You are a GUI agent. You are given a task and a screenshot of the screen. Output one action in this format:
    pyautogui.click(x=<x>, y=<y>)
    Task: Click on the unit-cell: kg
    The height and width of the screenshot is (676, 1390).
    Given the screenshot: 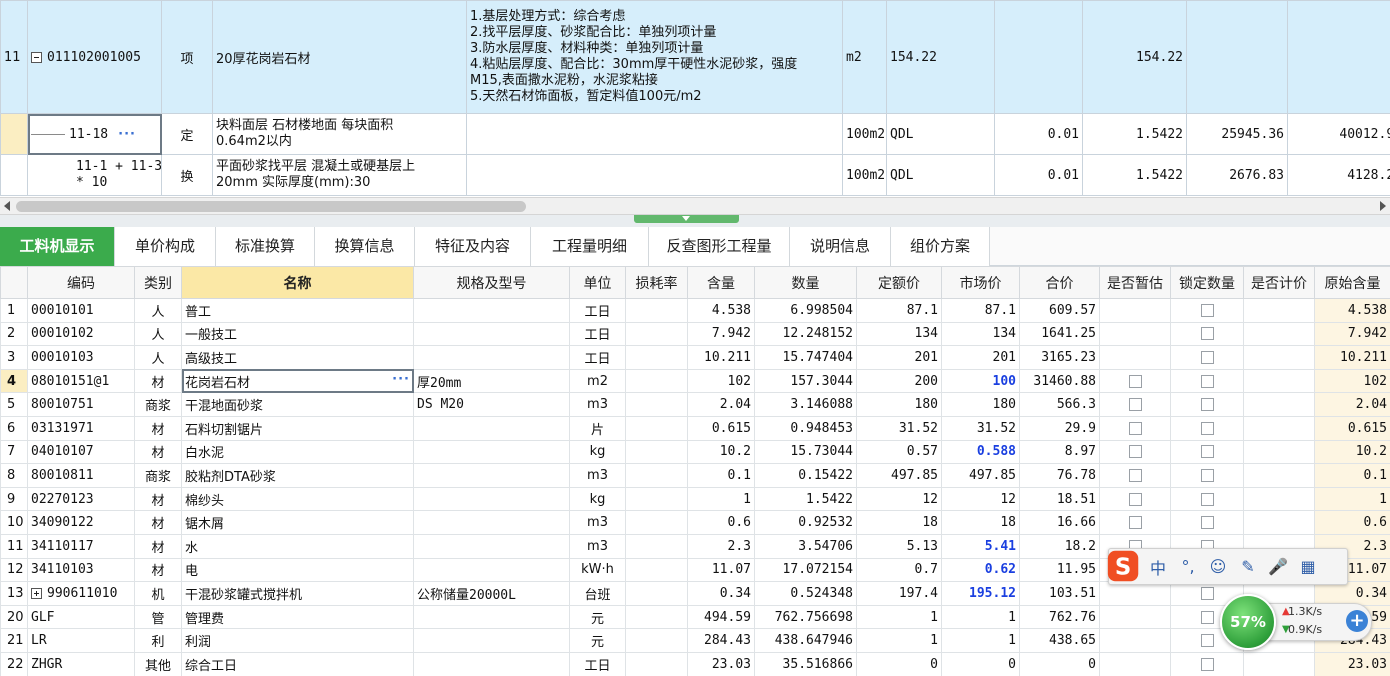 What is the action you would take?
    pyautogui.click(x=597, y=452)
    